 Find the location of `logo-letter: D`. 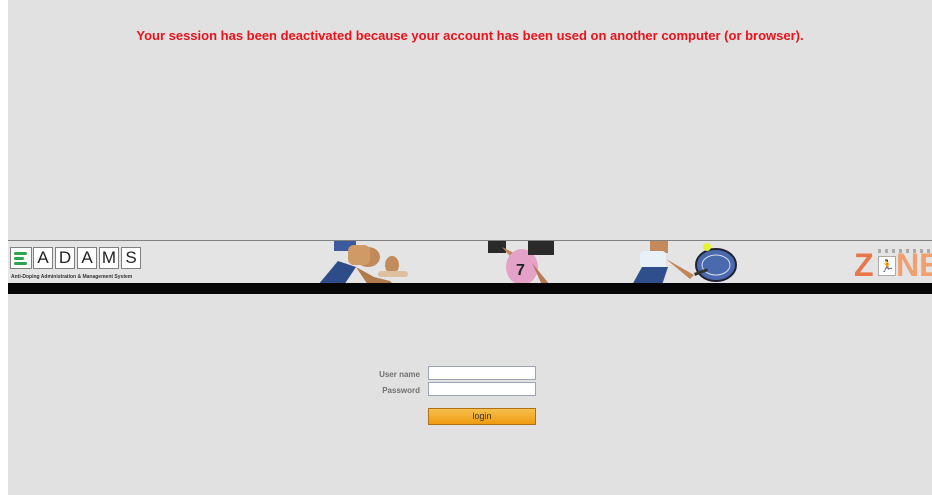

logo-letter: D is located at coordinates (65, 258).